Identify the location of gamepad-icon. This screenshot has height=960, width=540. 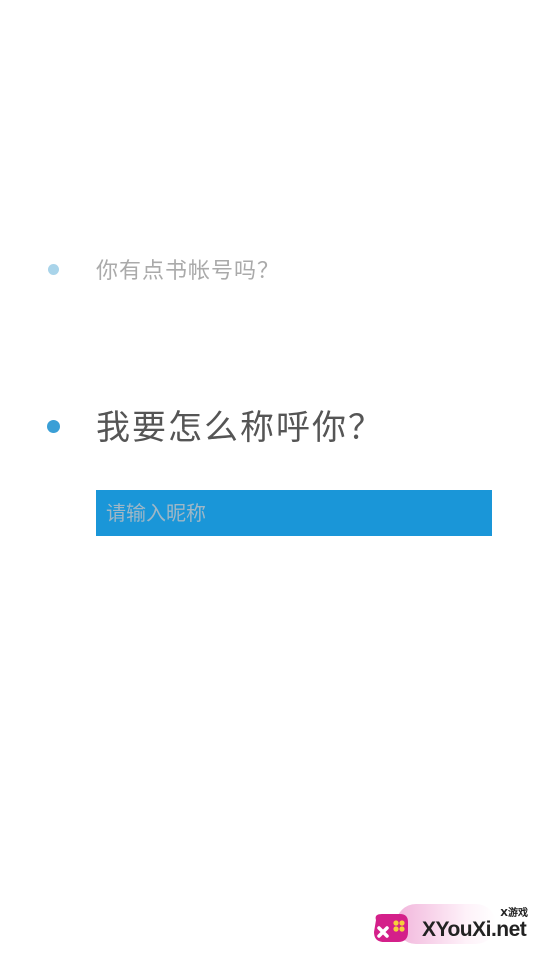
(391, 928).